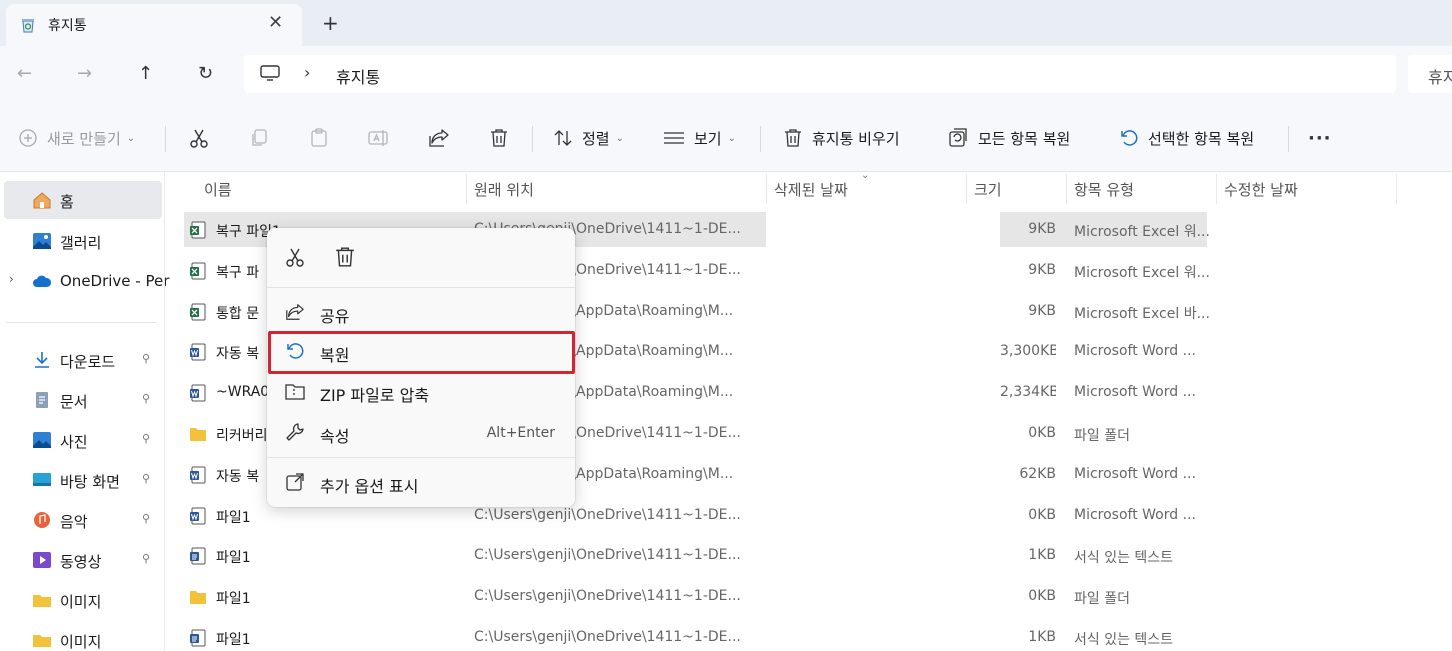 Image resolution: width=1452 pixels, height=651 pixels. Describe the element at coordinates (1288, 139) in the screenshot. I see `divider` at that location.